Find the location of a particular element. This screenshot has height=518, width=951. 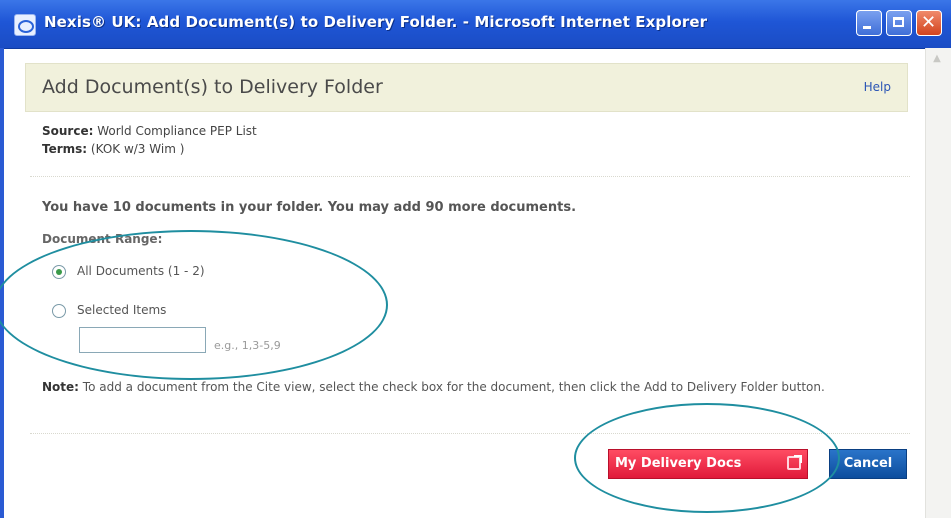

selected-items-radio is located at coordinates (59, 311).